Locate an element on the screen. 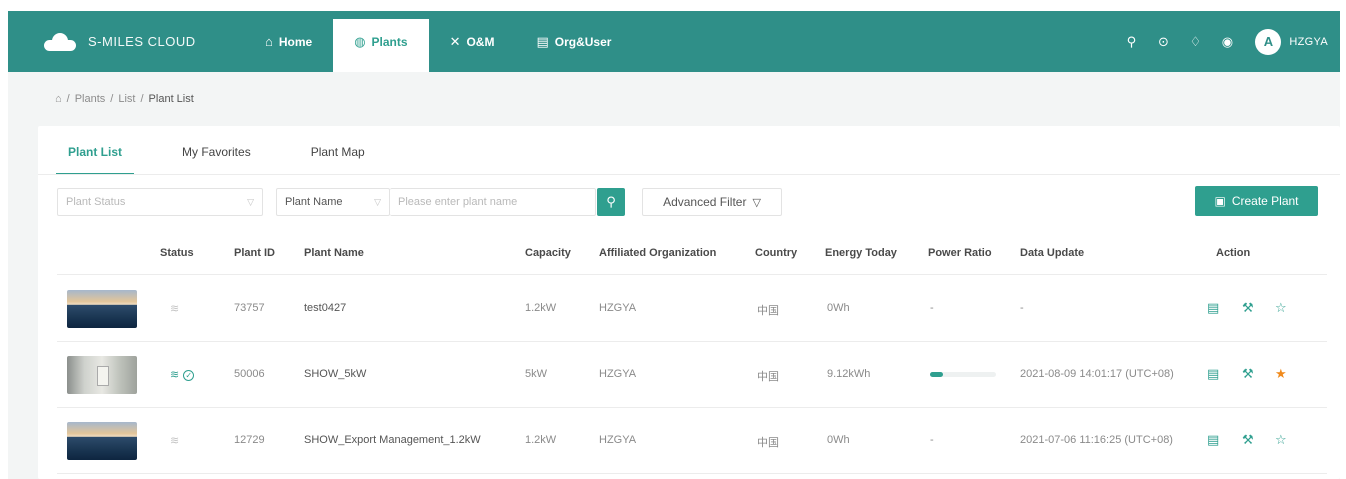 This screenshot has width=1346, height=479. tab-bar: Plant List My Favorites Plant Map is located at coordinates (216, 155).